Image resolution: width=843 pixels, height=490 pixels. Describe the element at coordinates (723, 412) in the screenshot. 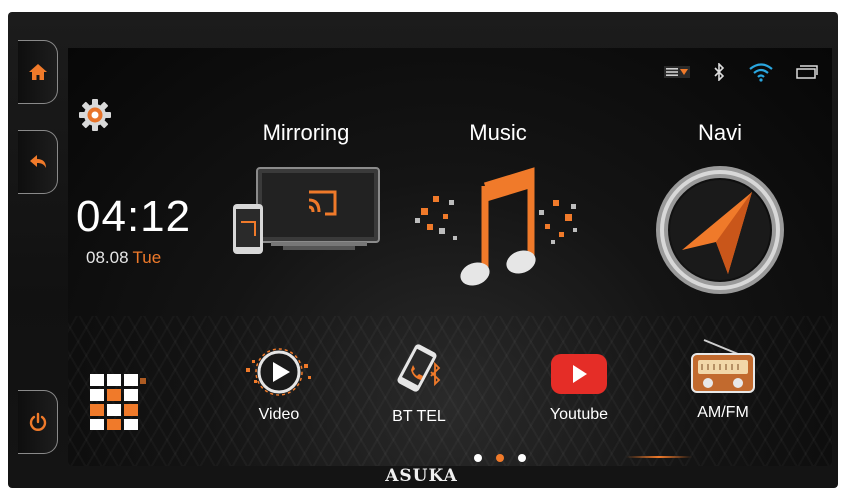

I see `app-am-fm-label: AM/FM` at that location.